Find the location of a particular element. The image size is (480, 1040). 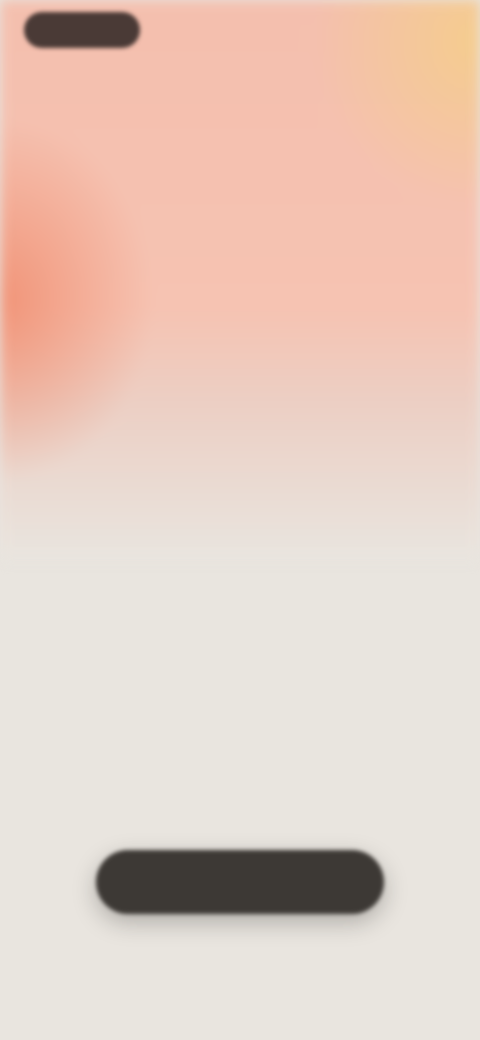

primary-action-button is located at coordinates (240, 882).